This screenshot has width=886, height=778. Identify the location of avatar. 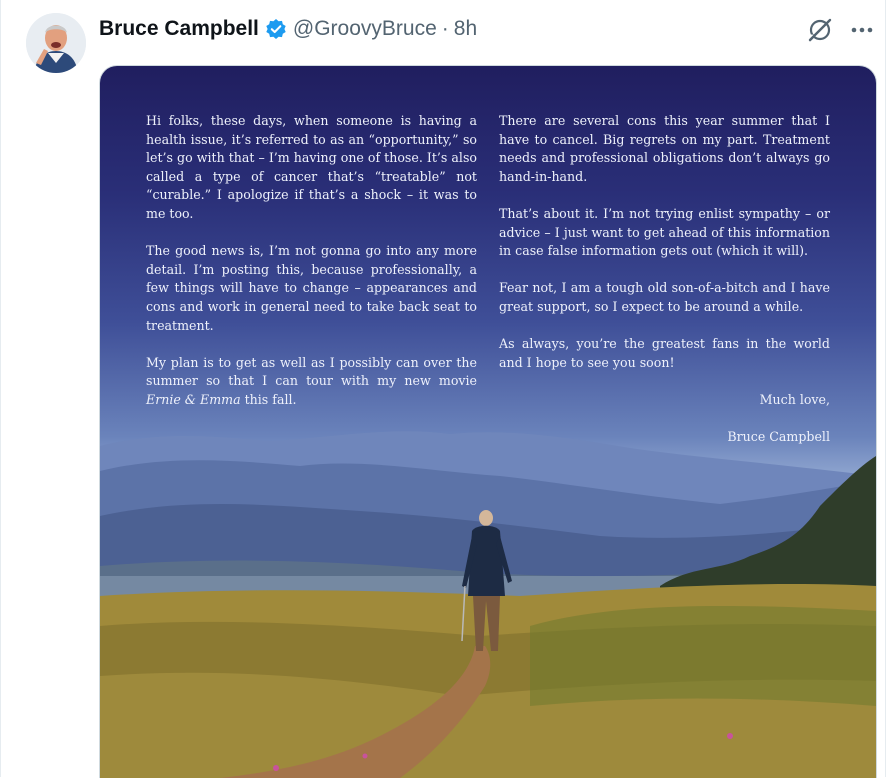
(56, 43).